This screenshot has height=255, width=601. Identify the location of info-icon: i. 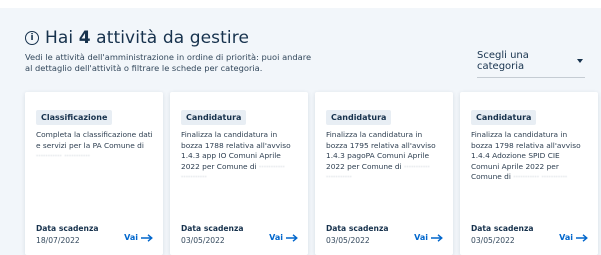
(32, 38).